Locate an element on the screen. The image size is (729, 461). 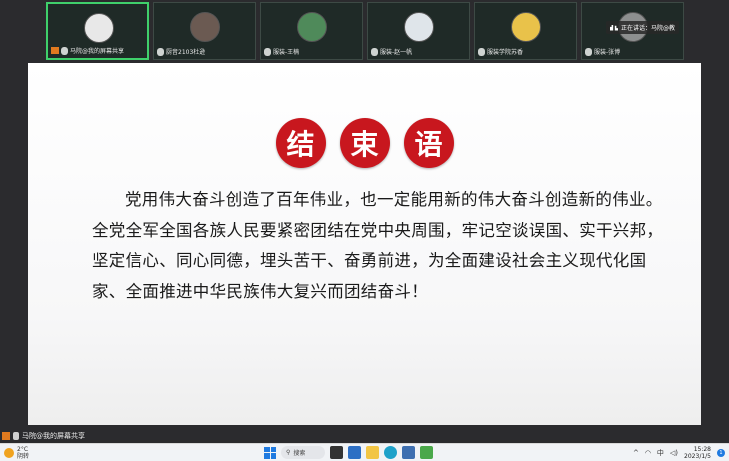
participant-name: 服装-王楠 is located at coordinates (286, 52).